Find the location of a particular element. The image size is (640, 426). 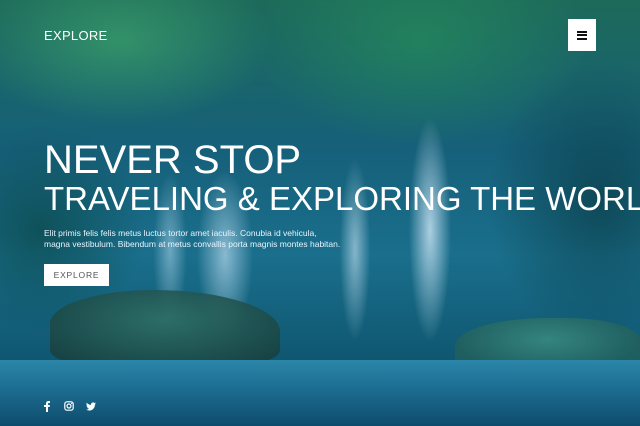

hero-title-line2: TRAVELING & EXPLORING THE WORLD is located at coordinates (342, 198).